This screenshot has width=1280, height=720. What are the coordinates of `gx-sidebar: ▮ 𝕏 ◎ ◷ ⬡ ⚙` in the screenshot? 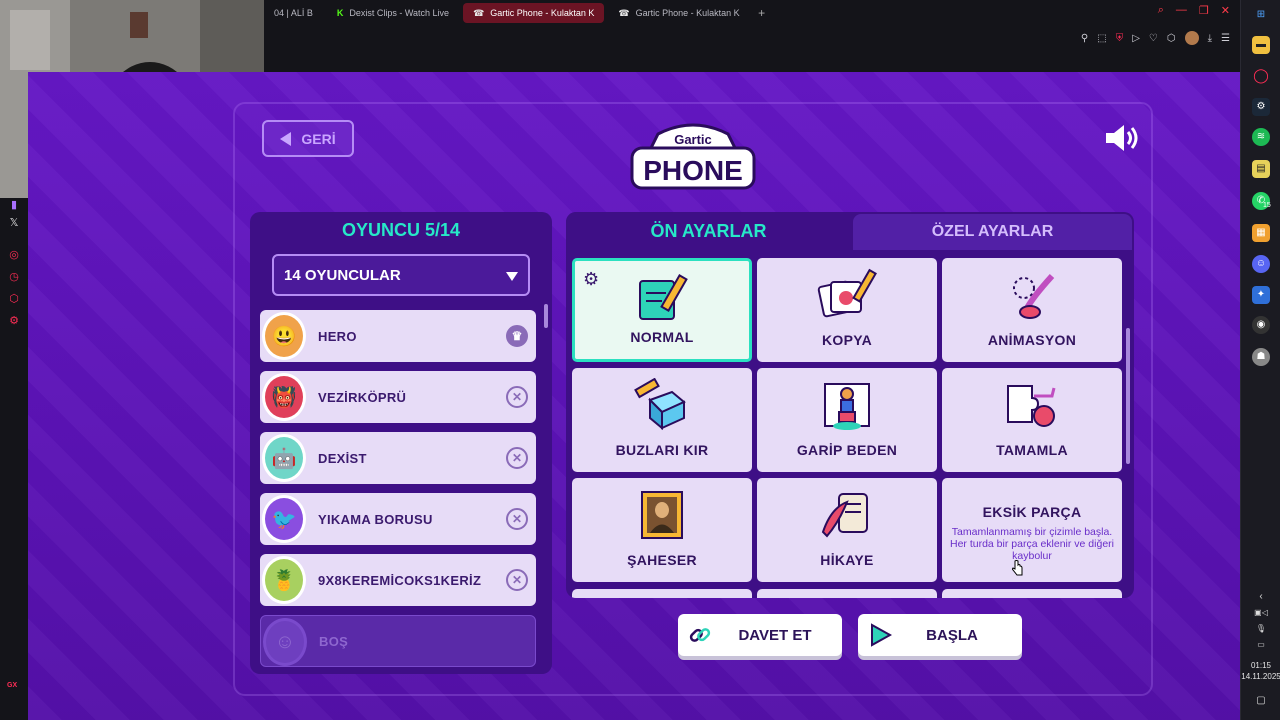 It's located at (14, 459).